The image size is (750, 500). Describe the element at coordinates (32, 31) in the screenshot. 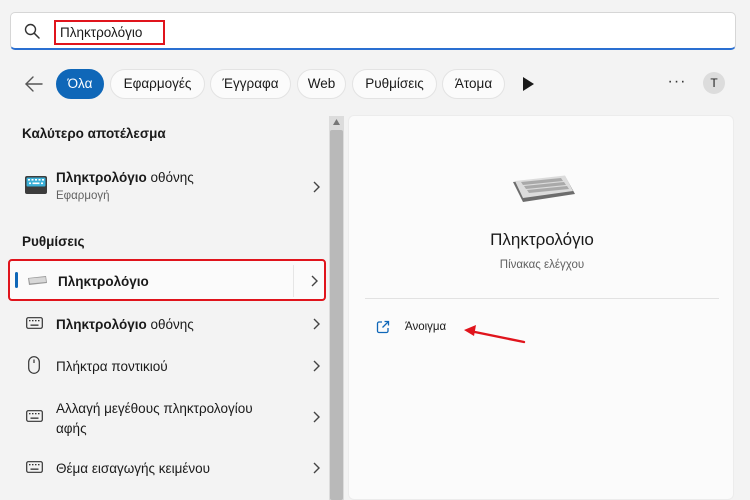

I see `search-icon` at that location.